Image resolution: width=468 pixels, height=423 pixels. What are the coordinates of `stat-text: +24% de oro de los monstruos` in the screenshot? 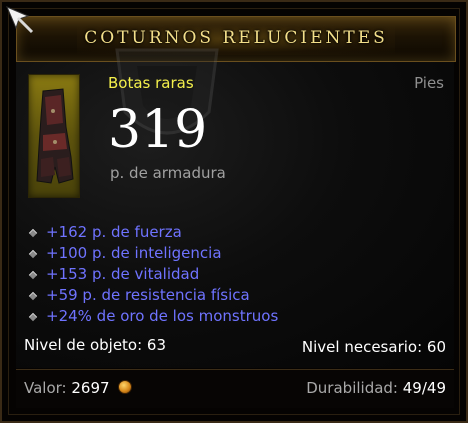 It's located at (162, 316).